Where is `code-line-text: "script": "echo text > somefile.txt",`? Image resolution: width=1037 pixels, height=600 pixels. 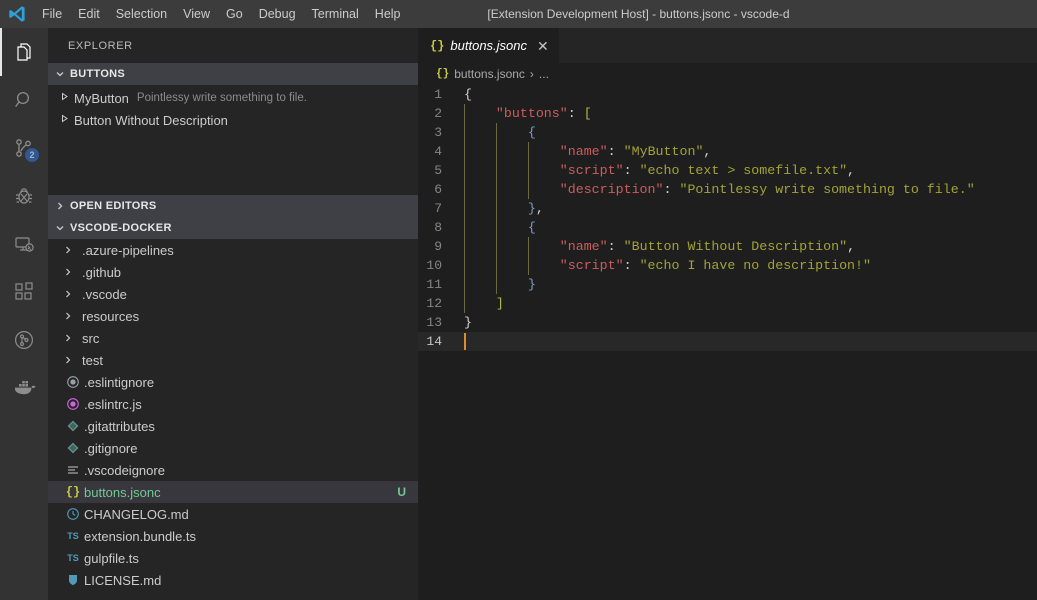 code-line-text: "script": "echo text > somefile.txt", is located at coordinates (750, 170).